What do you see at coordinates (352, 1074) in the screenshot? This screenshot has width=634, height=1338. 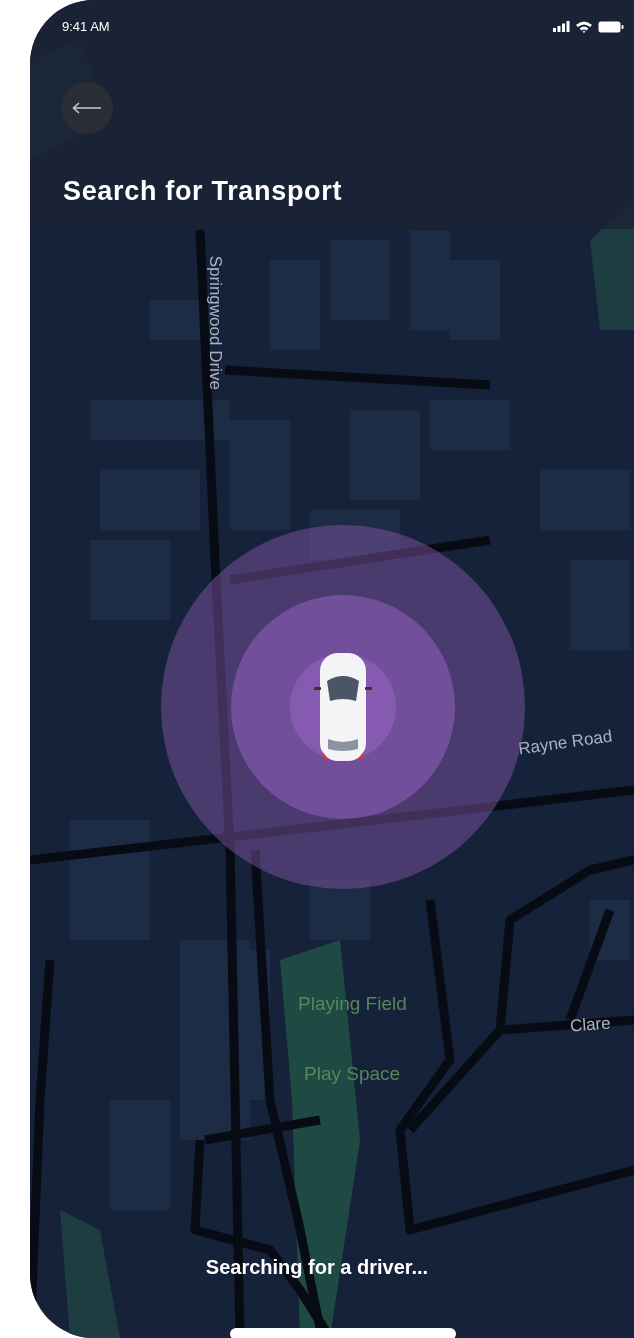 I see `map-label: Play Space` at bounding box center [352, 1074].